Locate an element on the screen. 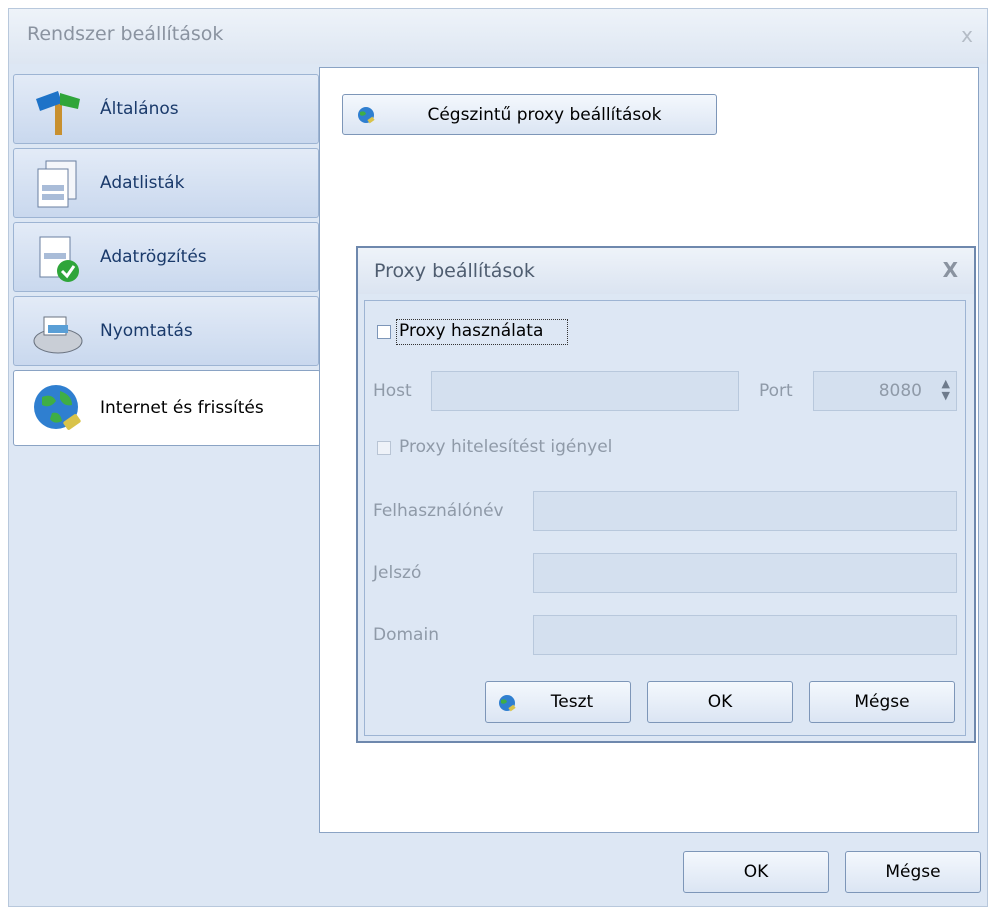 The width and height of the screenshot is (995, 907). sidebar-item-data-entry: Adatrögzítés is located at coordinates (166, 257).